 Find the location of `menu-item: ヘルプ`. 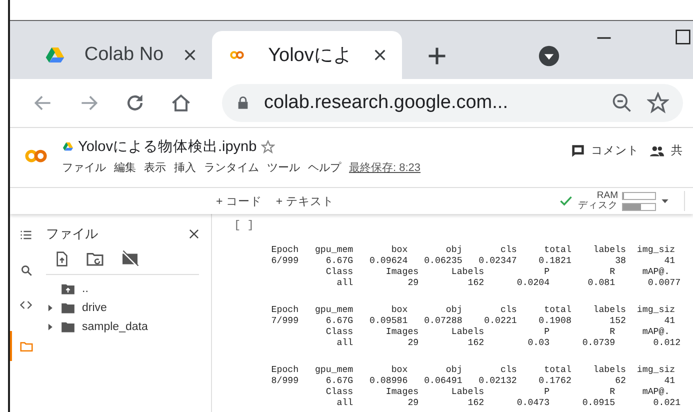

menu-item: ヘルプ is located at coordinates (324, 167).